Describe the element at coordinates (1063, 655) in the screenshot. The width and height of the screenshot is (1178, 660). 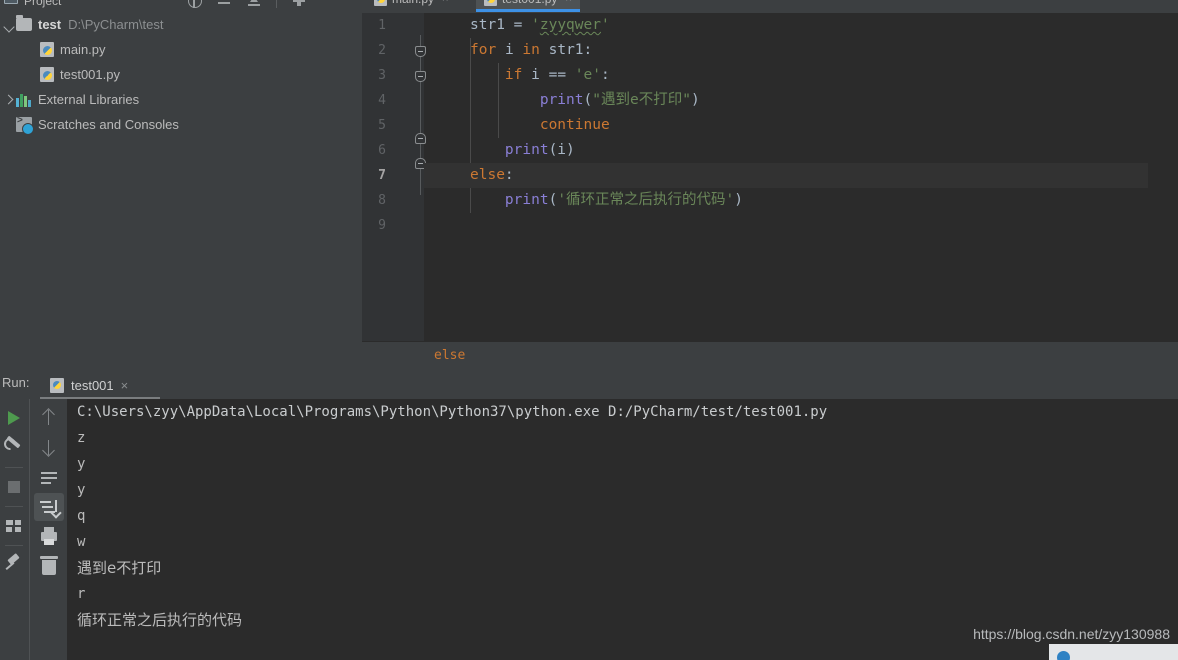
I see `info-icon` at that location.